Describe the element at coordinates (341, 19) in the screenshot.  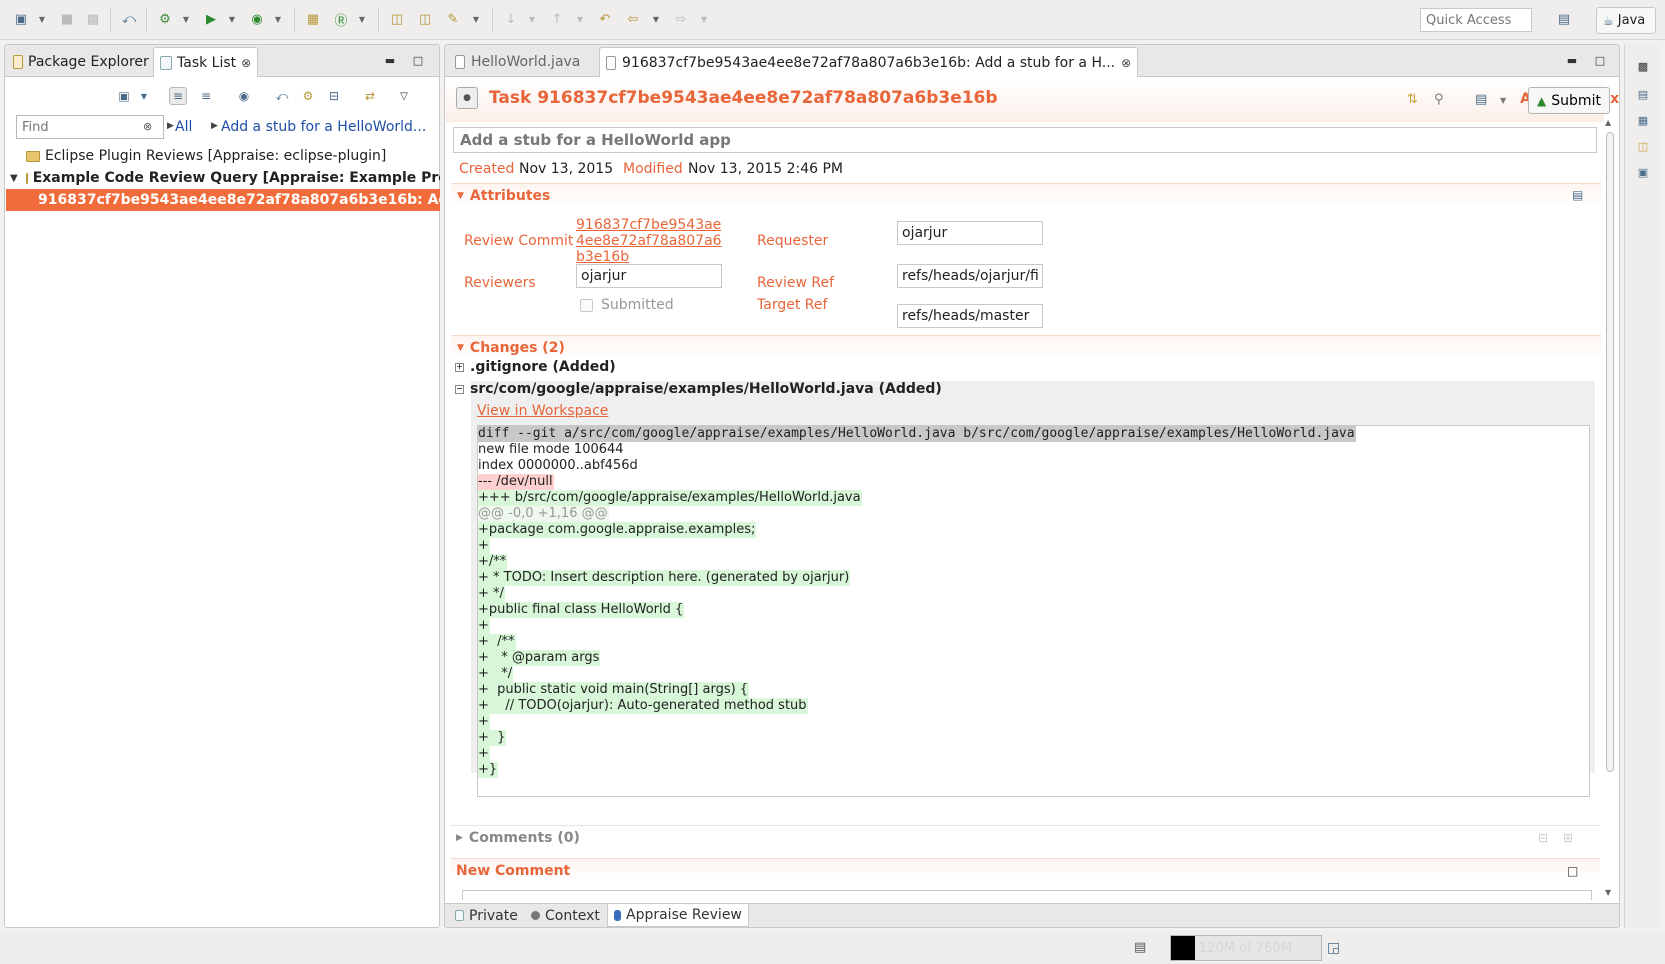
I see `new-java-class-icon: Ⓡ` at that location.